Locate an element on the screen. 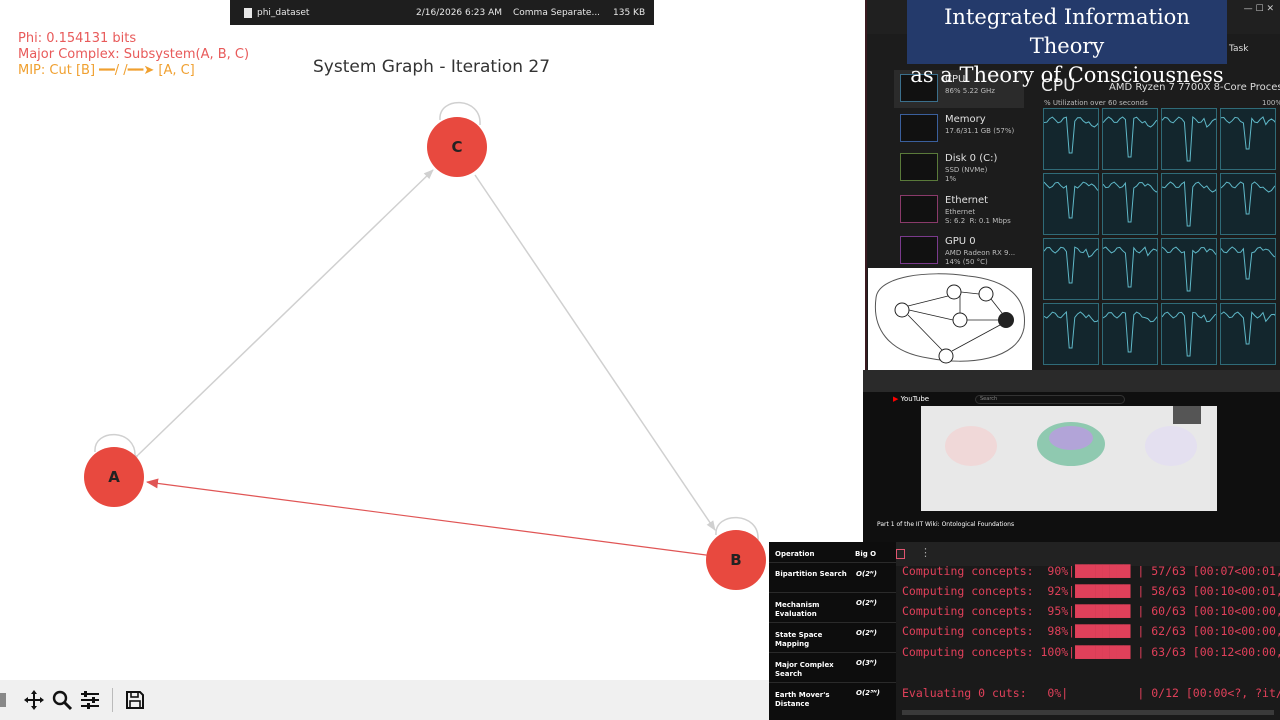 This screenshot has height=720, width=1280. cpu-core-grid is located at coordinates (1161, 238).